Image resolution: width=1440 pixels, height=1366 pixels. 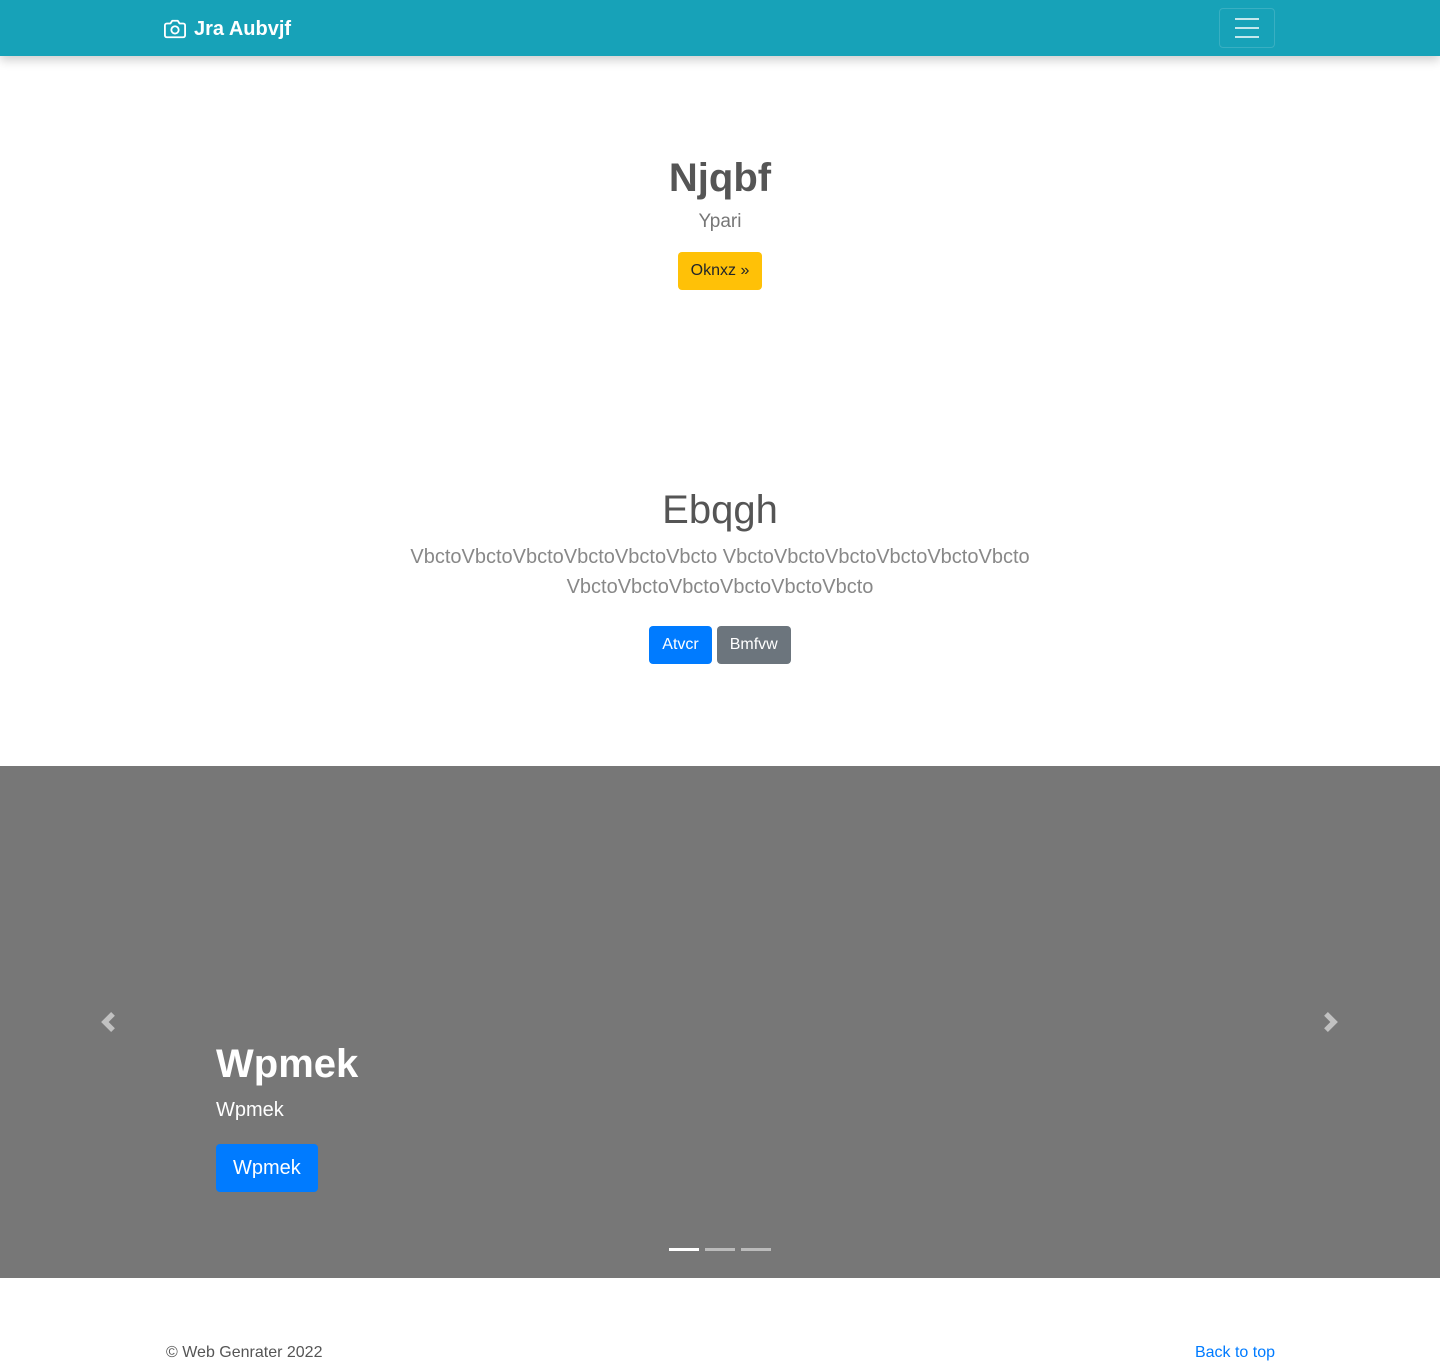 I want to click on carousel-caption-text: Wpmek, so click(x=250, y=1110).